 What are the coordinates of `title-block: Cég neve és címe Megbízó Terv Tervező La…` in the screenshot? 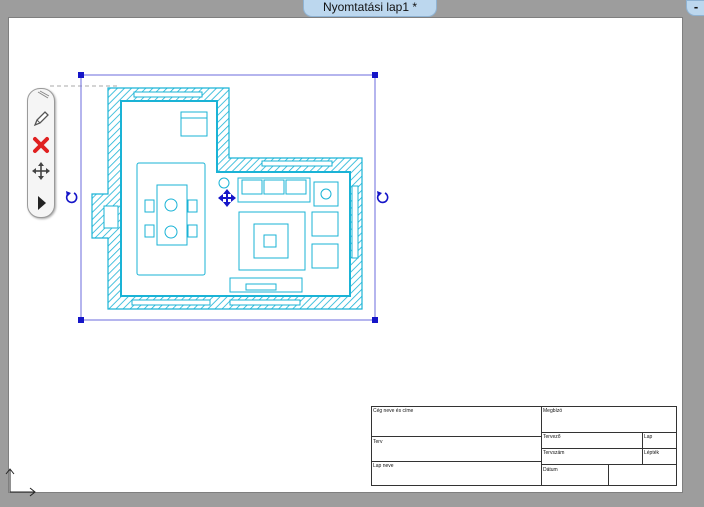 It's located at (524, 446).